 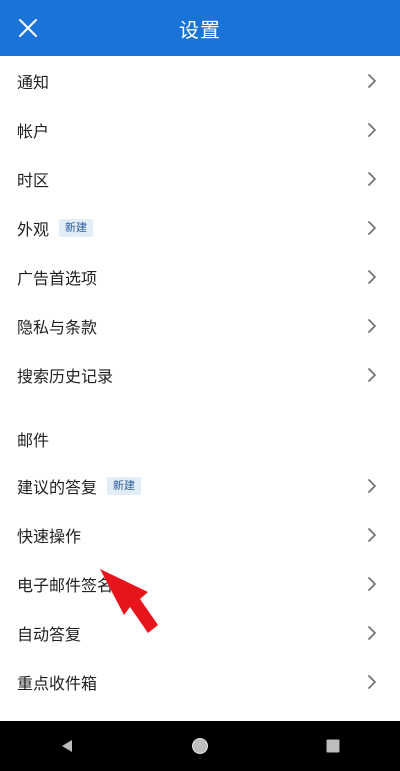 What do you see at coordinates (49, 634) in the screenshot?
I see `settings-item-label: 自动答复` at bounding box center [49, 634].